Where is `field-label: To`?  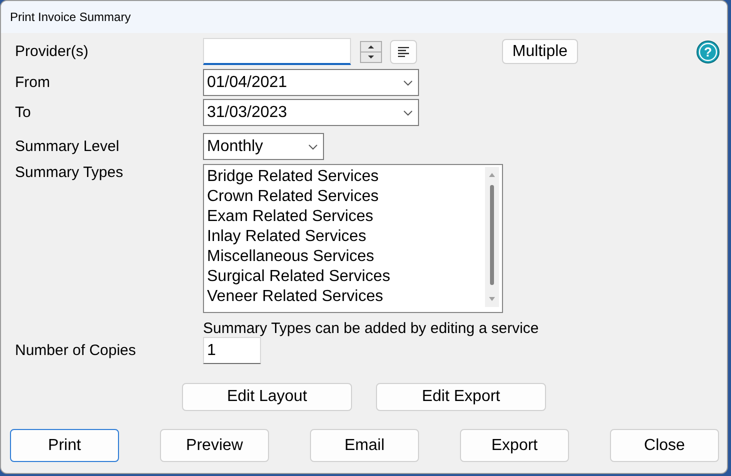 field-label: To is located at coordinates (23, 112).